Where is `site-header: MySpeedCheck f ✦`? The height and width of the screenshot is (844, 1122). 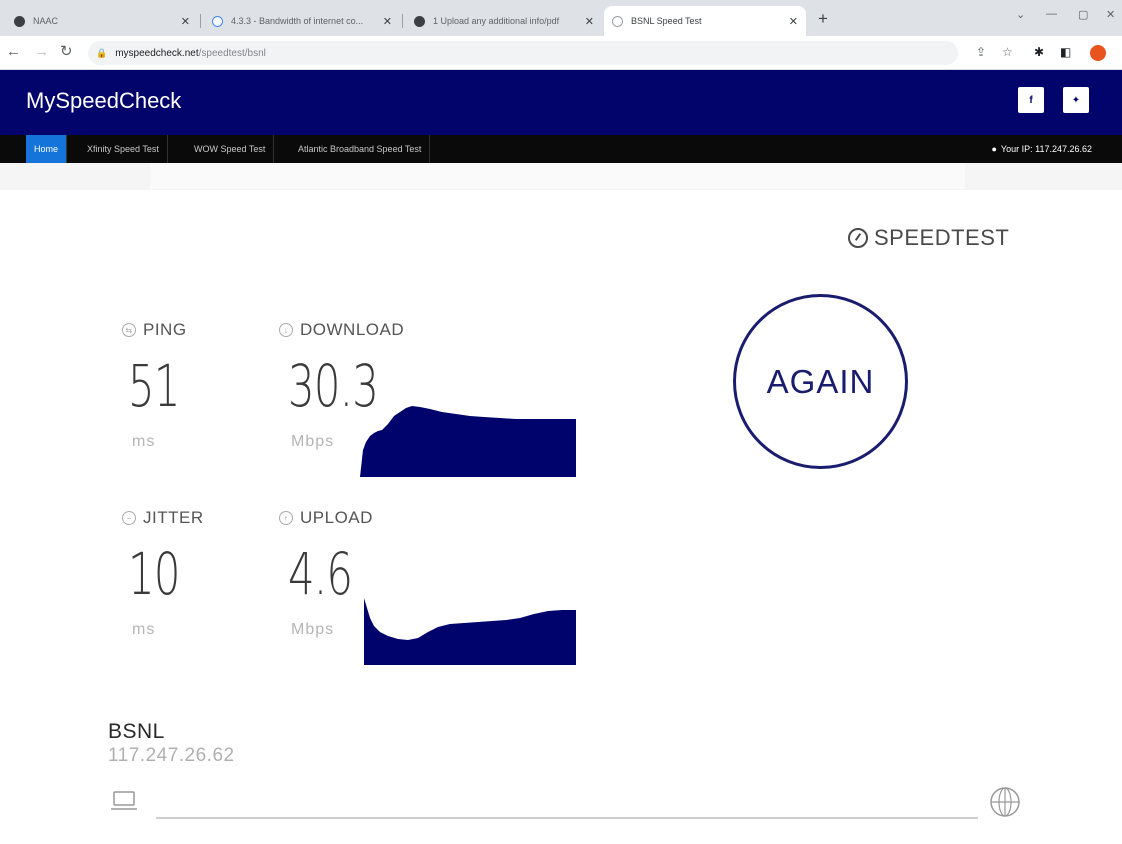
site-header: MySpeedCheck f ✦ is located at coordinates (561, 102).